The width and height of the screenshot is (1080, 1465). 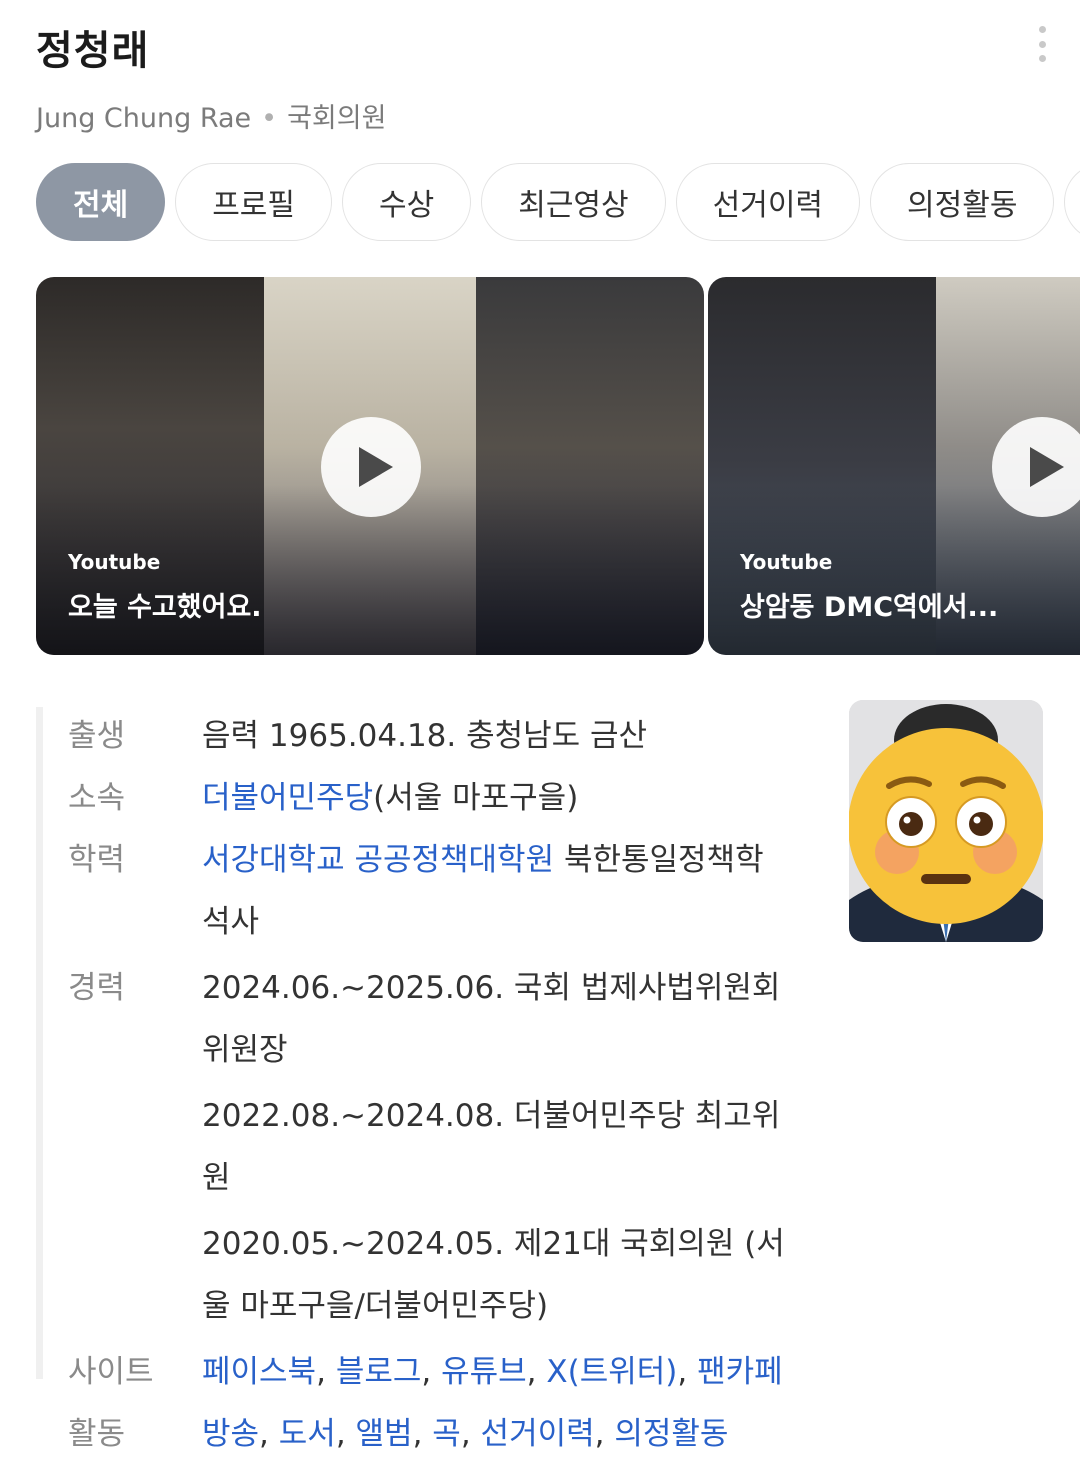 What do you see at coordinates (962, 202) in the screenshot?
I see `tab-legislative-activity: 의정활동` at bounding box center [962, 202].